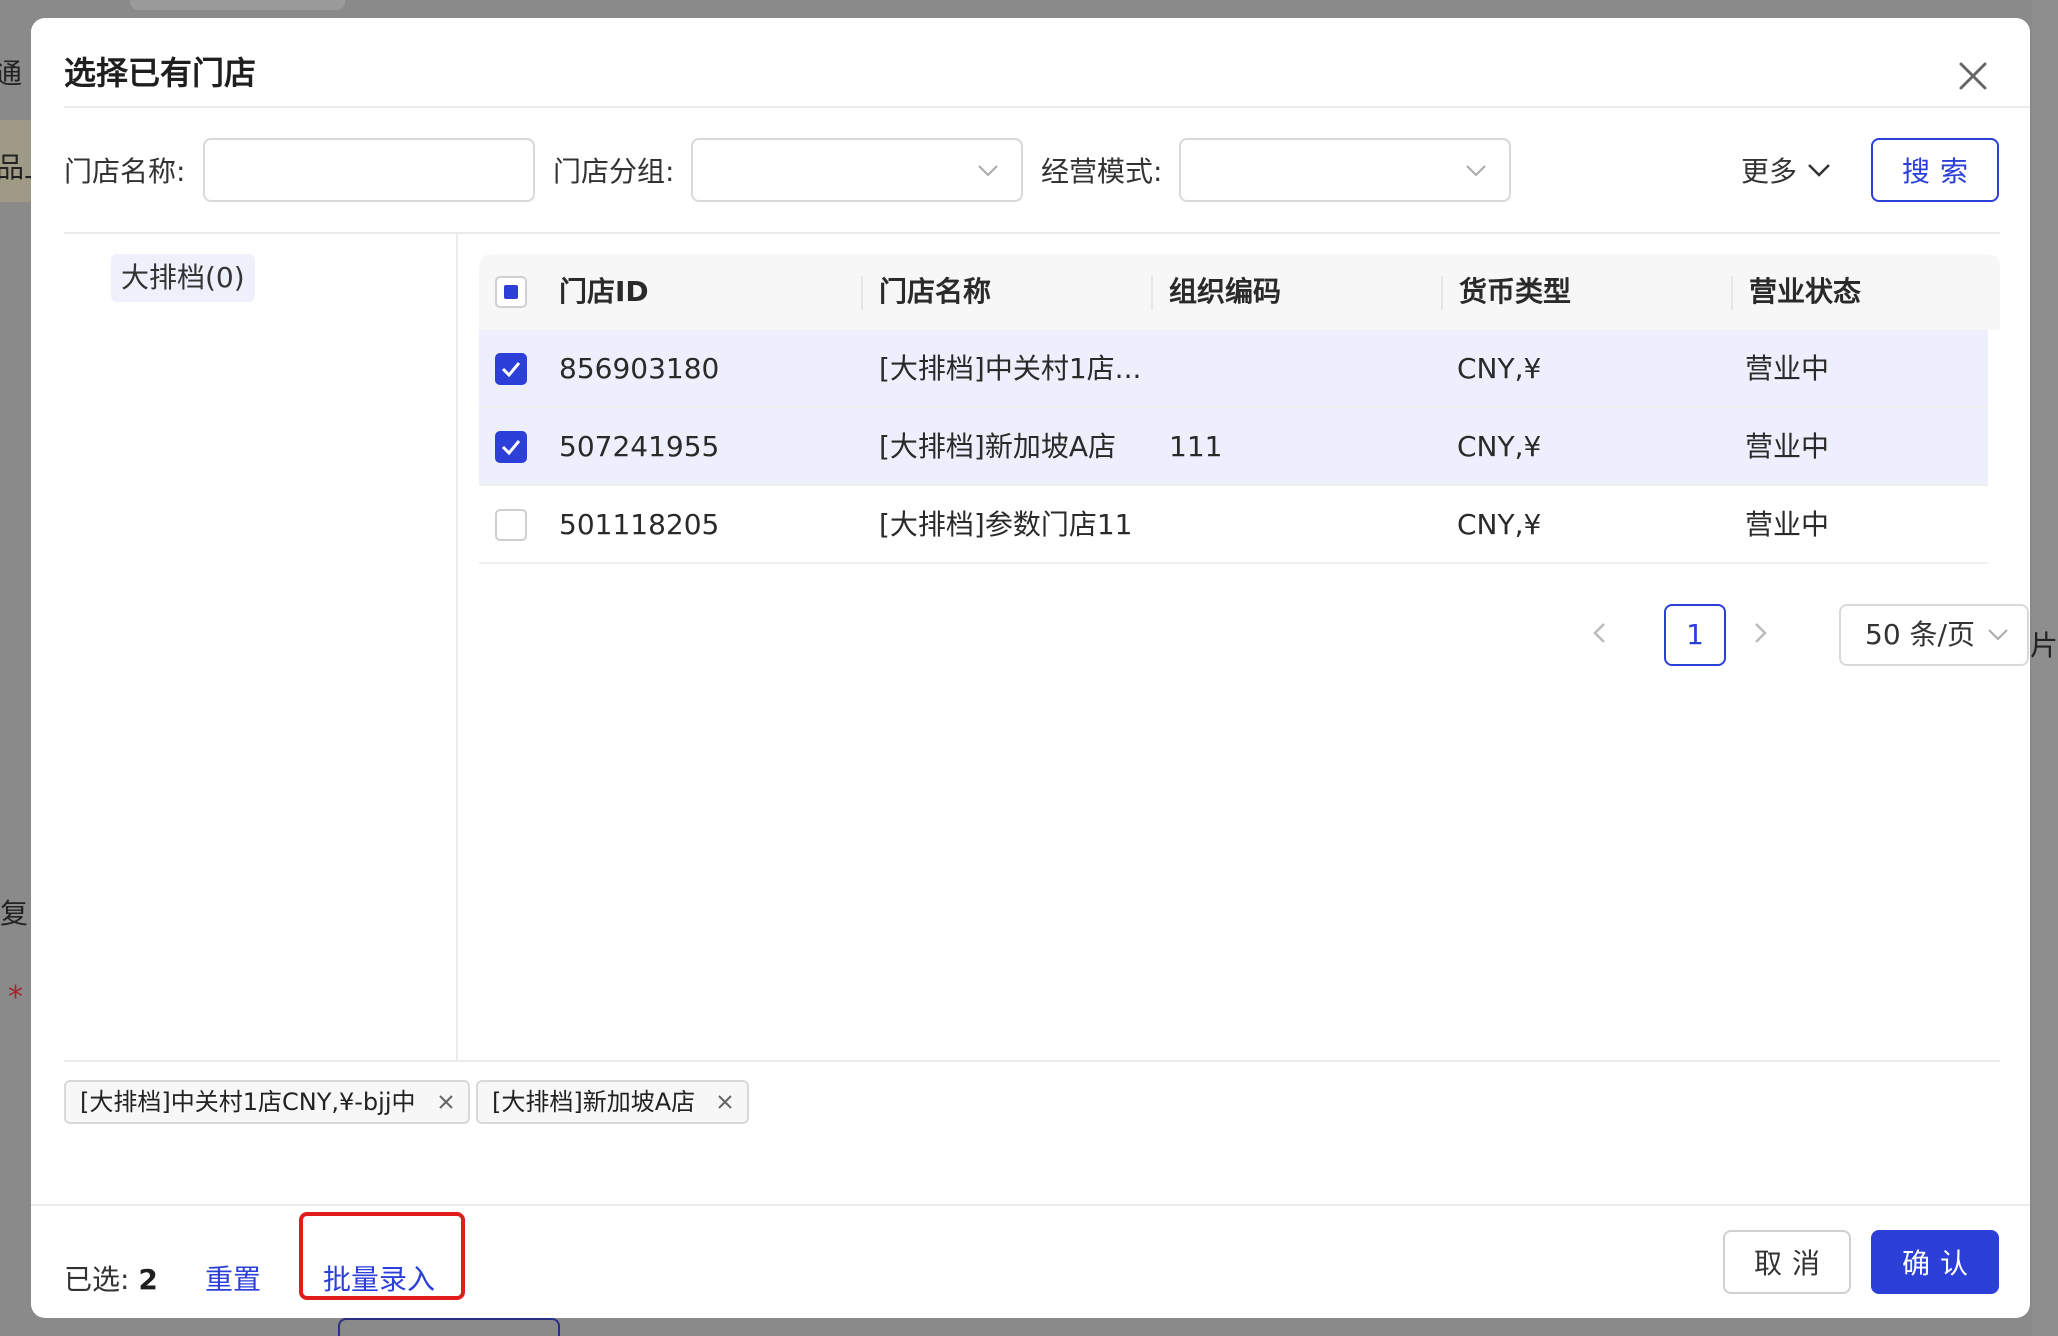 This screenshot has width=2058, height=1336. I want to click on background-text: 通, so click(11, 73).